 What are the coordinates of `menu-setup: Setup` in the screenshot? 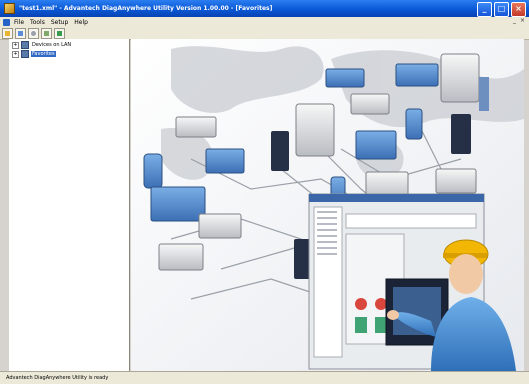 It's located at (59, 22).